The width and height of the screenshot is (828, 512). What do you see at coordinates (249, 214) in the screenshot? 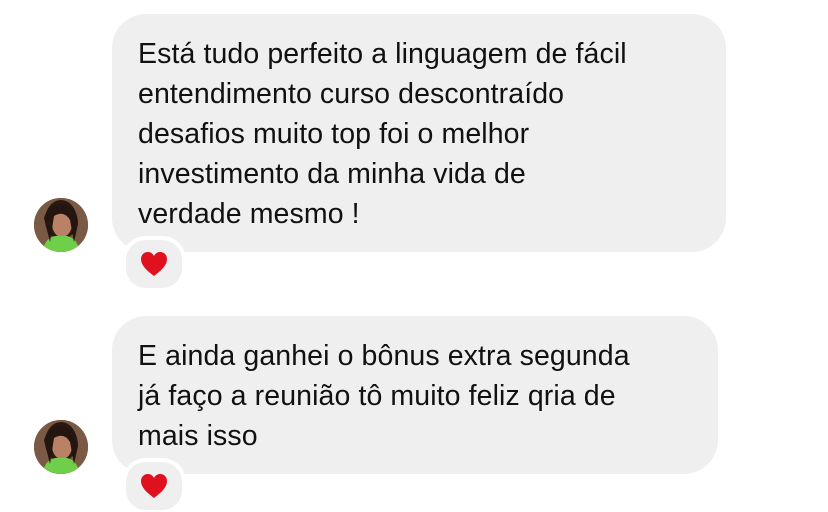
I see `message-text-line: verdade mesmo !` at bounding box center [249, 214].